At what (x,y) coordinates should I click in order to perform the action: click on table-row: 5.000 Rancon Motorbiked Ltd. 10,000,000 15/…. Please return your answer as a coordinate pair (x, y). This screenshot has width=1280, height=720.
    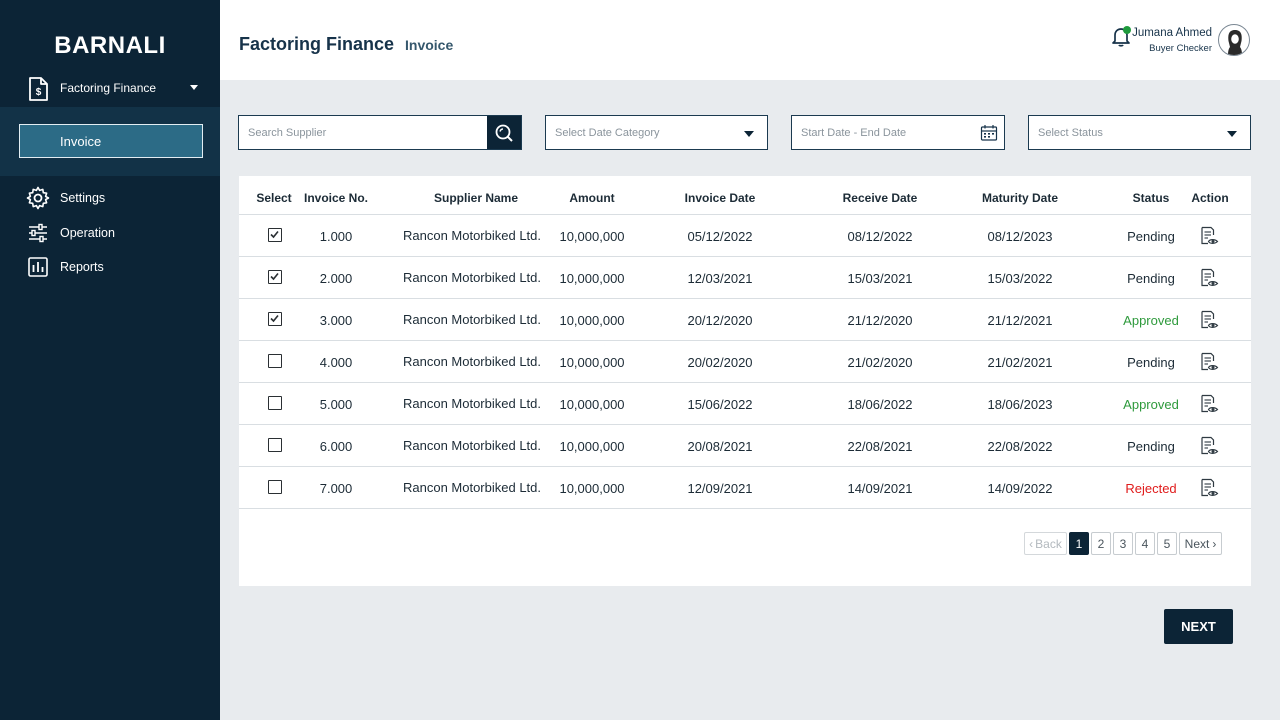
    Looking at the image, I should click on (745, 404).